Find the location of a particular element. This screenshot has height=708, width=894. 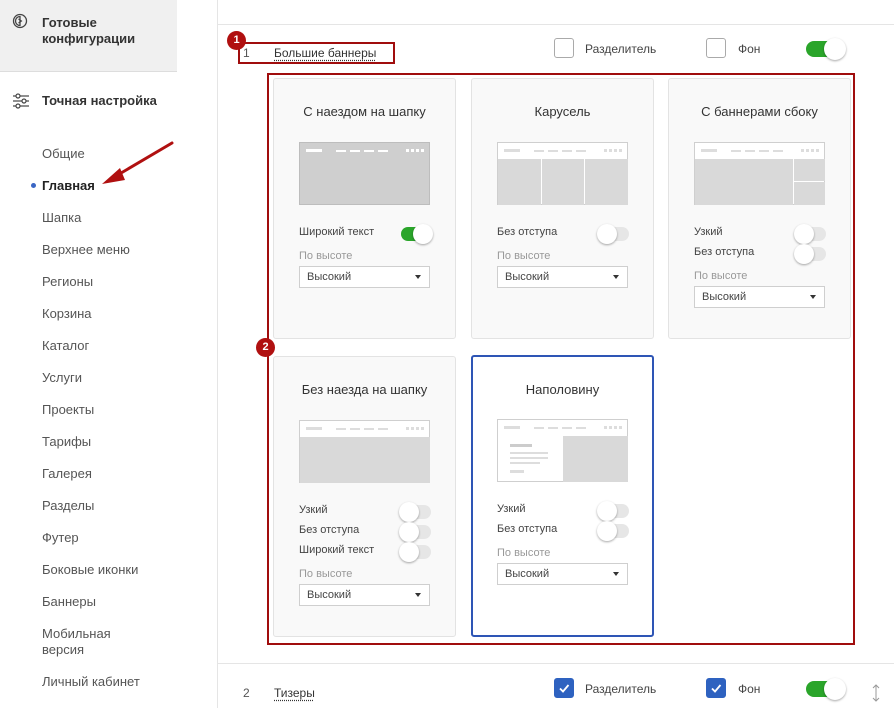

sidebar-divider is located at coordinates (217, 354).